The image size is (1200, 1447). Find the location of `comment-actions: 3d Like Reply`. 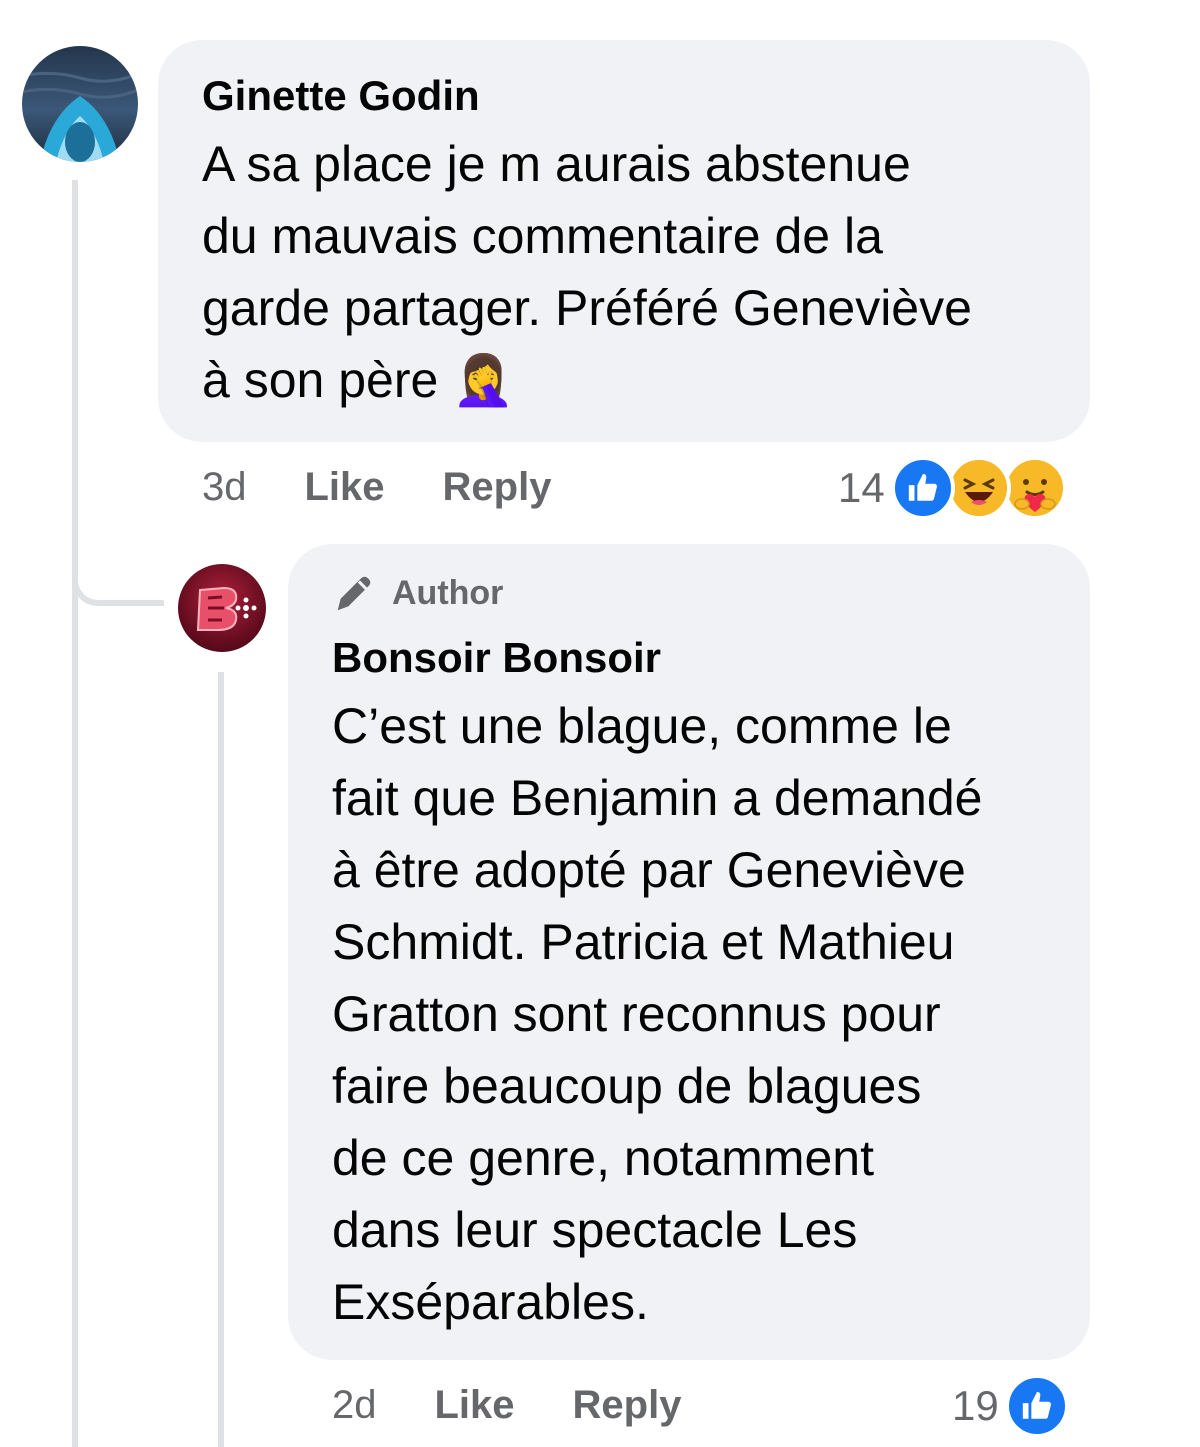

comment-actions: 3d Like Reply is located at coordinates (376, 487).